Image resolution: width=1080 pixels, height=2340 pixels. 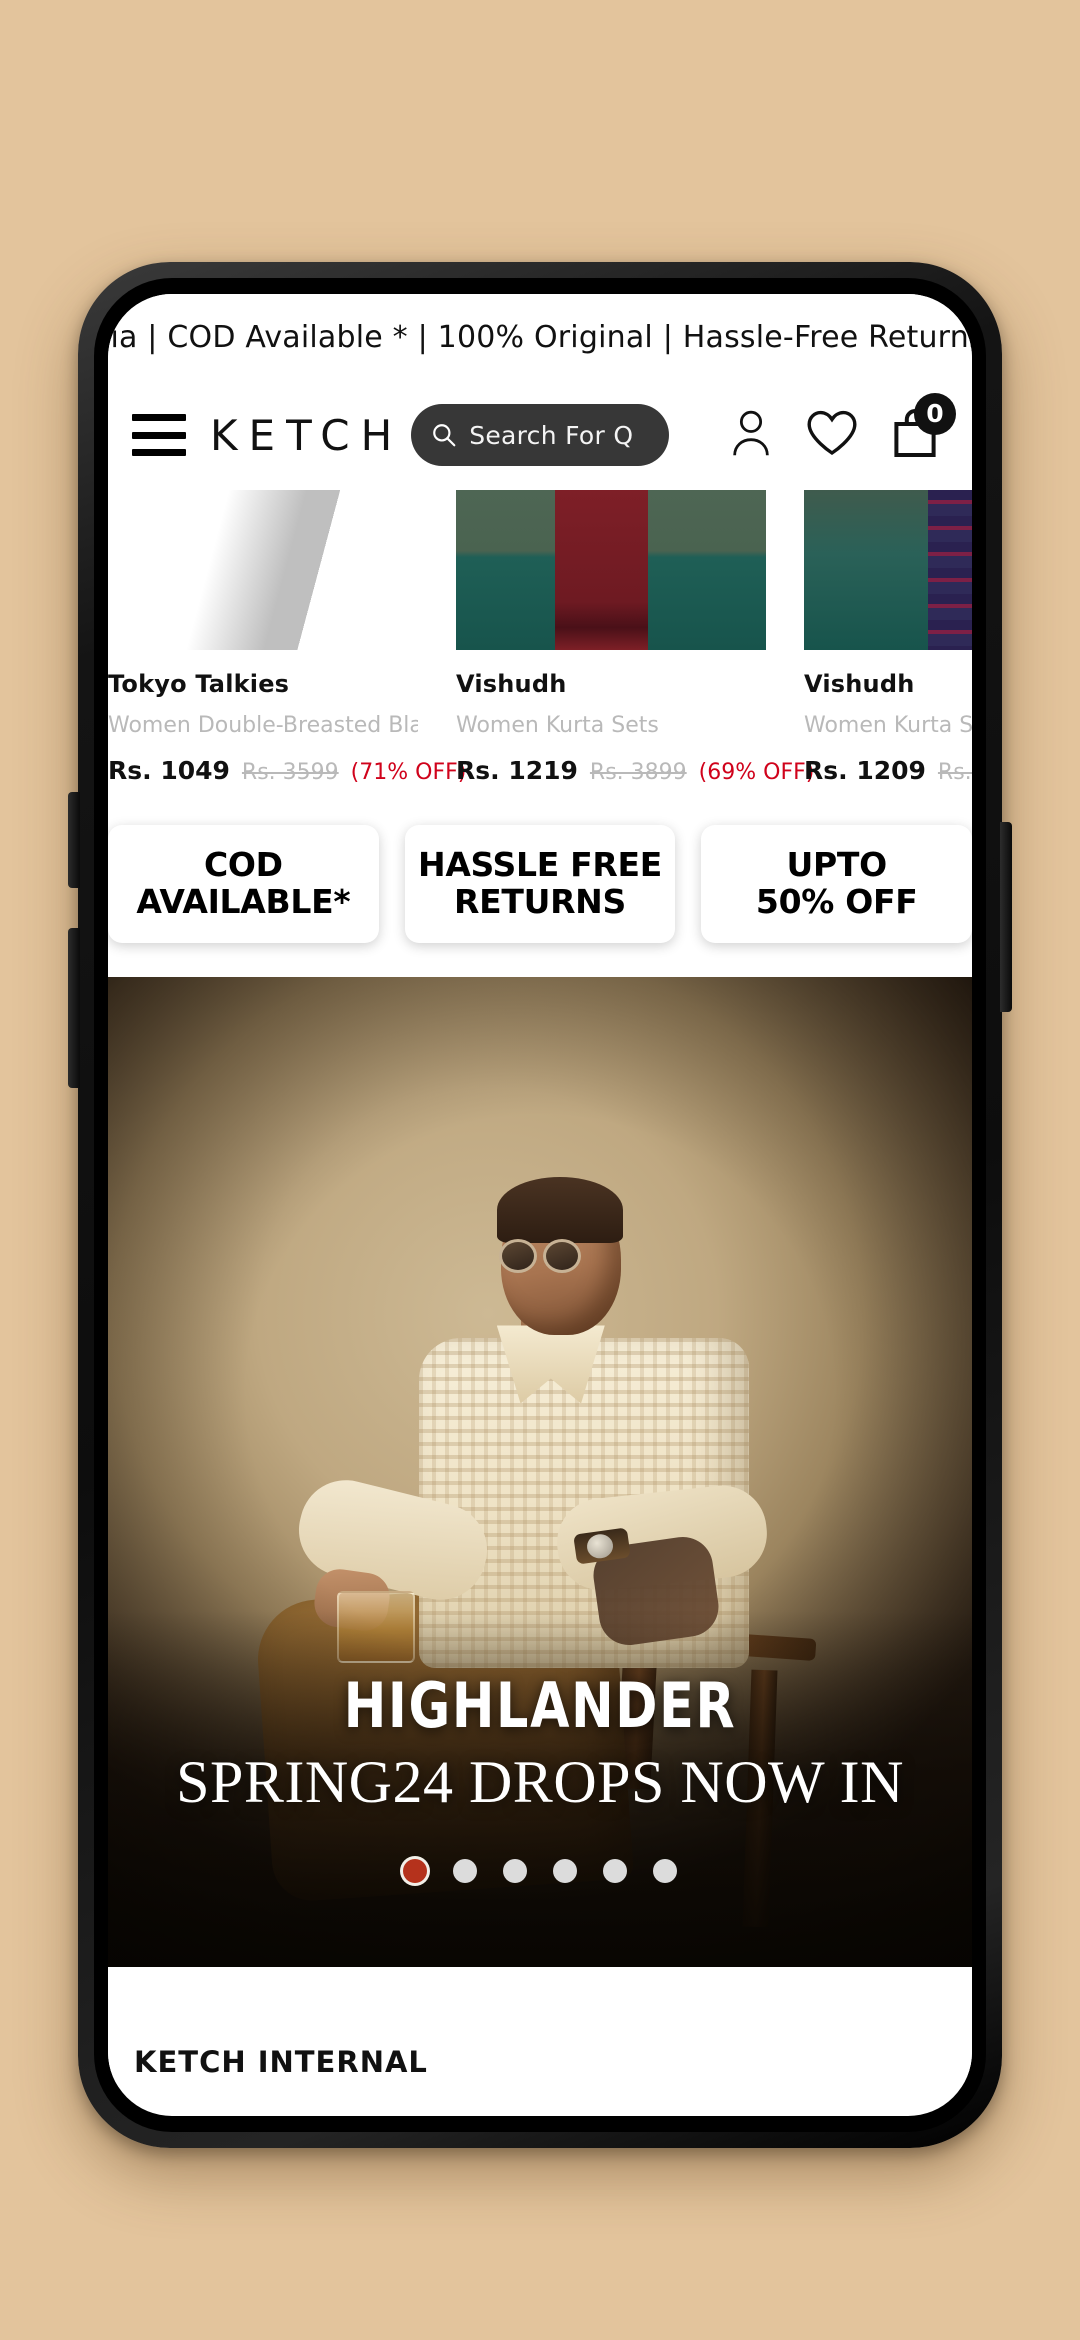 What do you see at coordinates (169, 770) in the screenshot?
I see `product-price: Rs. 1049` at bounding box center [169, 770].